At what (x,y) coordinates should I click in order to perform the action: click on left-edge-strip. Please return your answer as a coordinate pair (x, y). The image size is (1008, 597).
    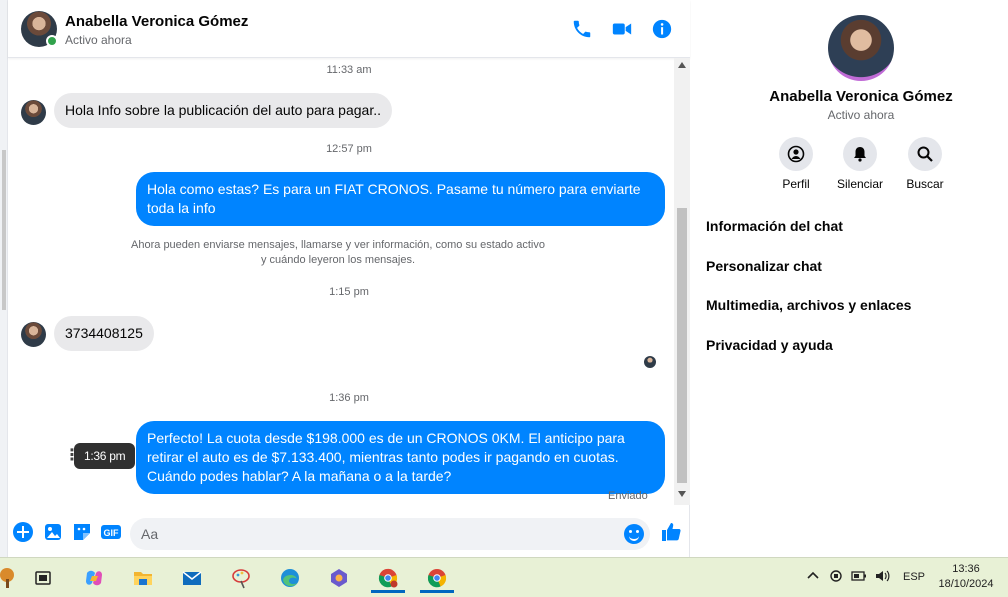
    Looking at the image, I should click on (4, 278).